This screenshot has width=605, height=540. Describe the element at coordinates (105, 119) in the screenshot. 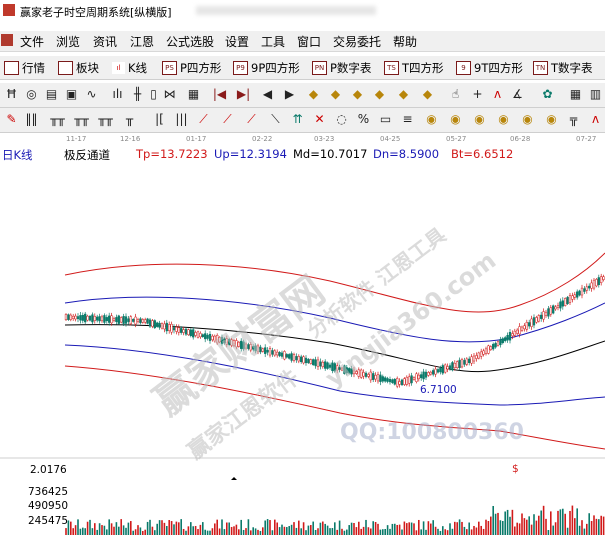

I see `fork-3-icon: ╥╥` at that location.